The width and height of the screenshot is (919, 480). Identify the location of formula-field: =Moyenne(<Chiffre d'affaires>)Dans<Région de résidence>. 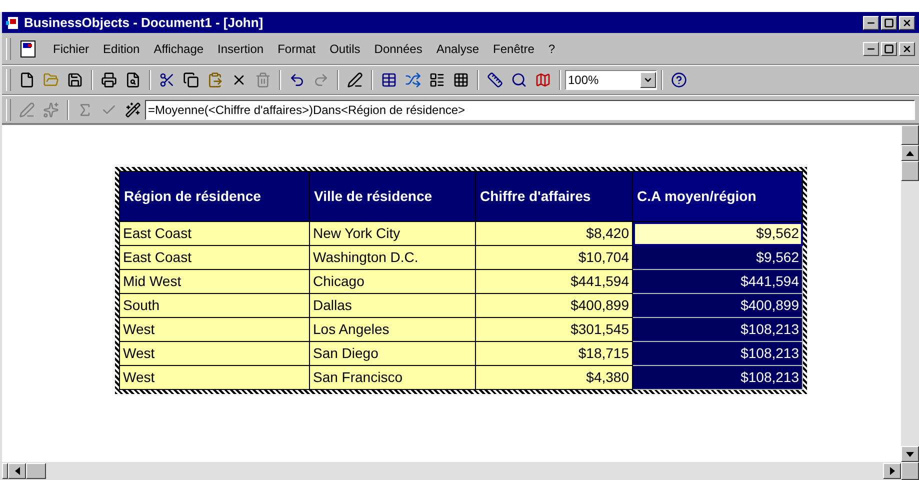
(530, 110).